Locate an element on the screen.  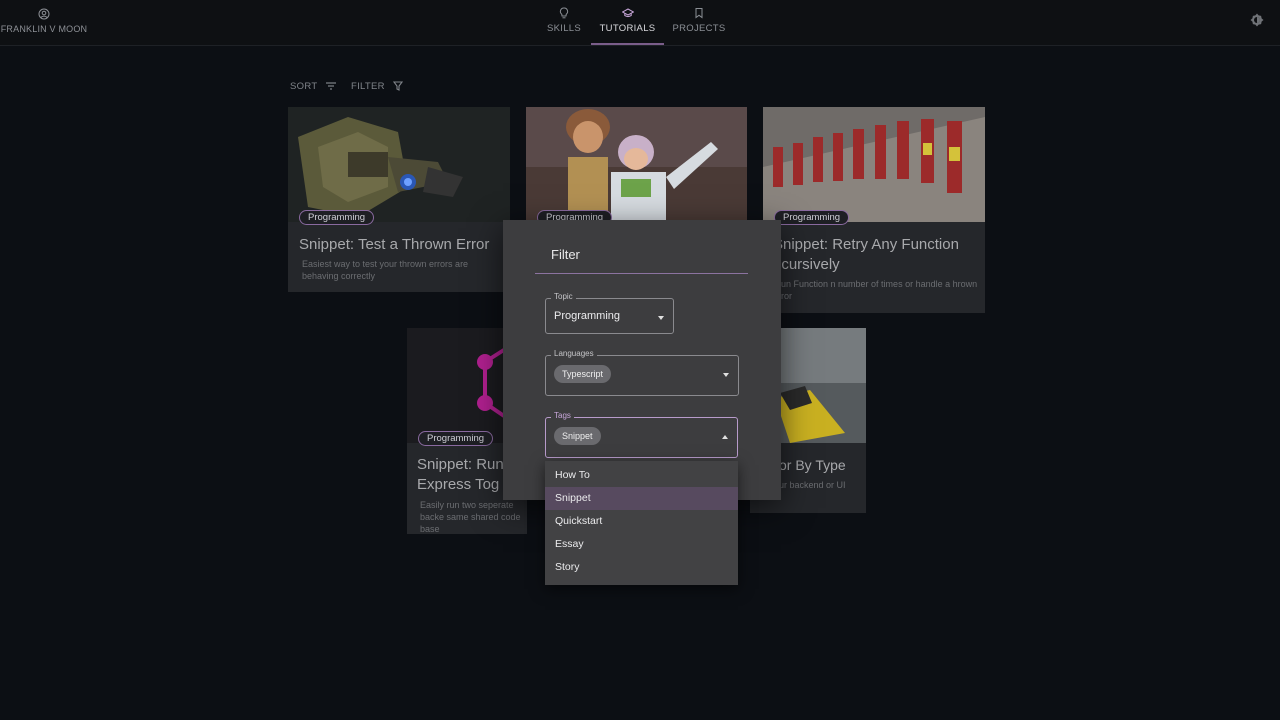
brightness-icon is located at coordinates (1257, 20).